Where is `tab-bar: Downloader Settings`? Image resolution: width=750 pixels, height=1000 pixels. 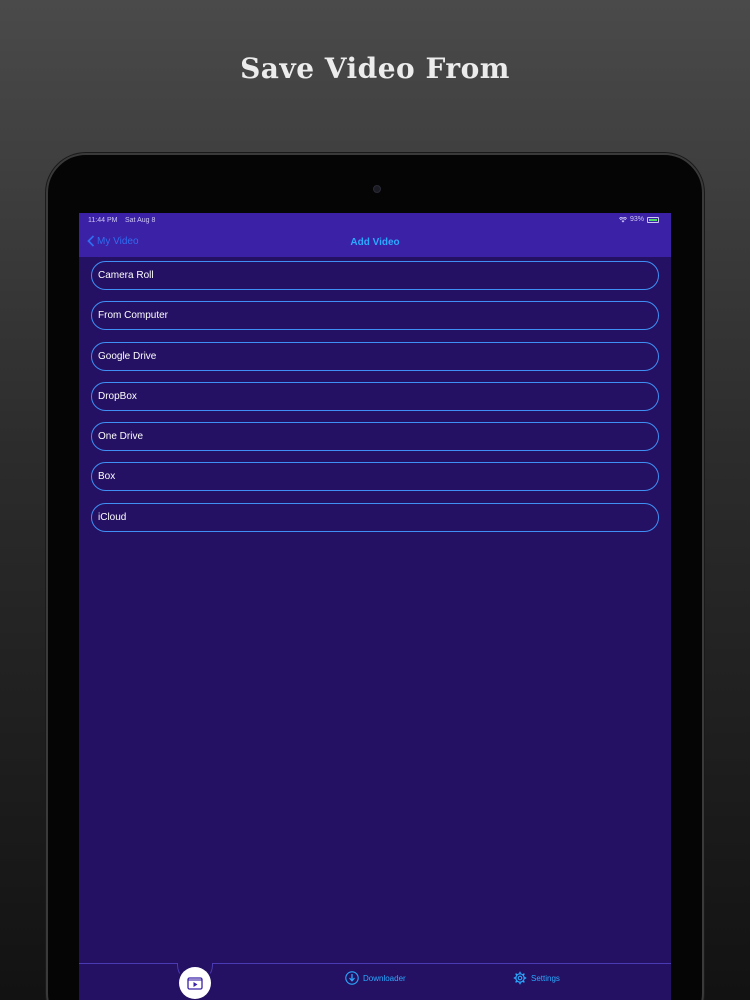
tab-bar: Downloader Settings is located at coordinates (375, 981).